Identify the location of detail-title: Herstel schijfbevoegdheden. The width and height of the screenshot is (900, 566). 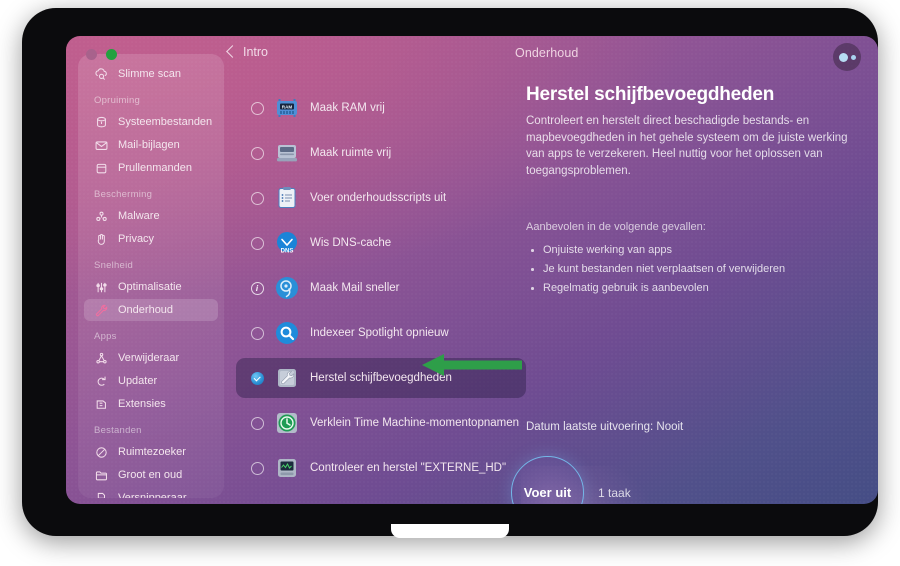
(650, 94).